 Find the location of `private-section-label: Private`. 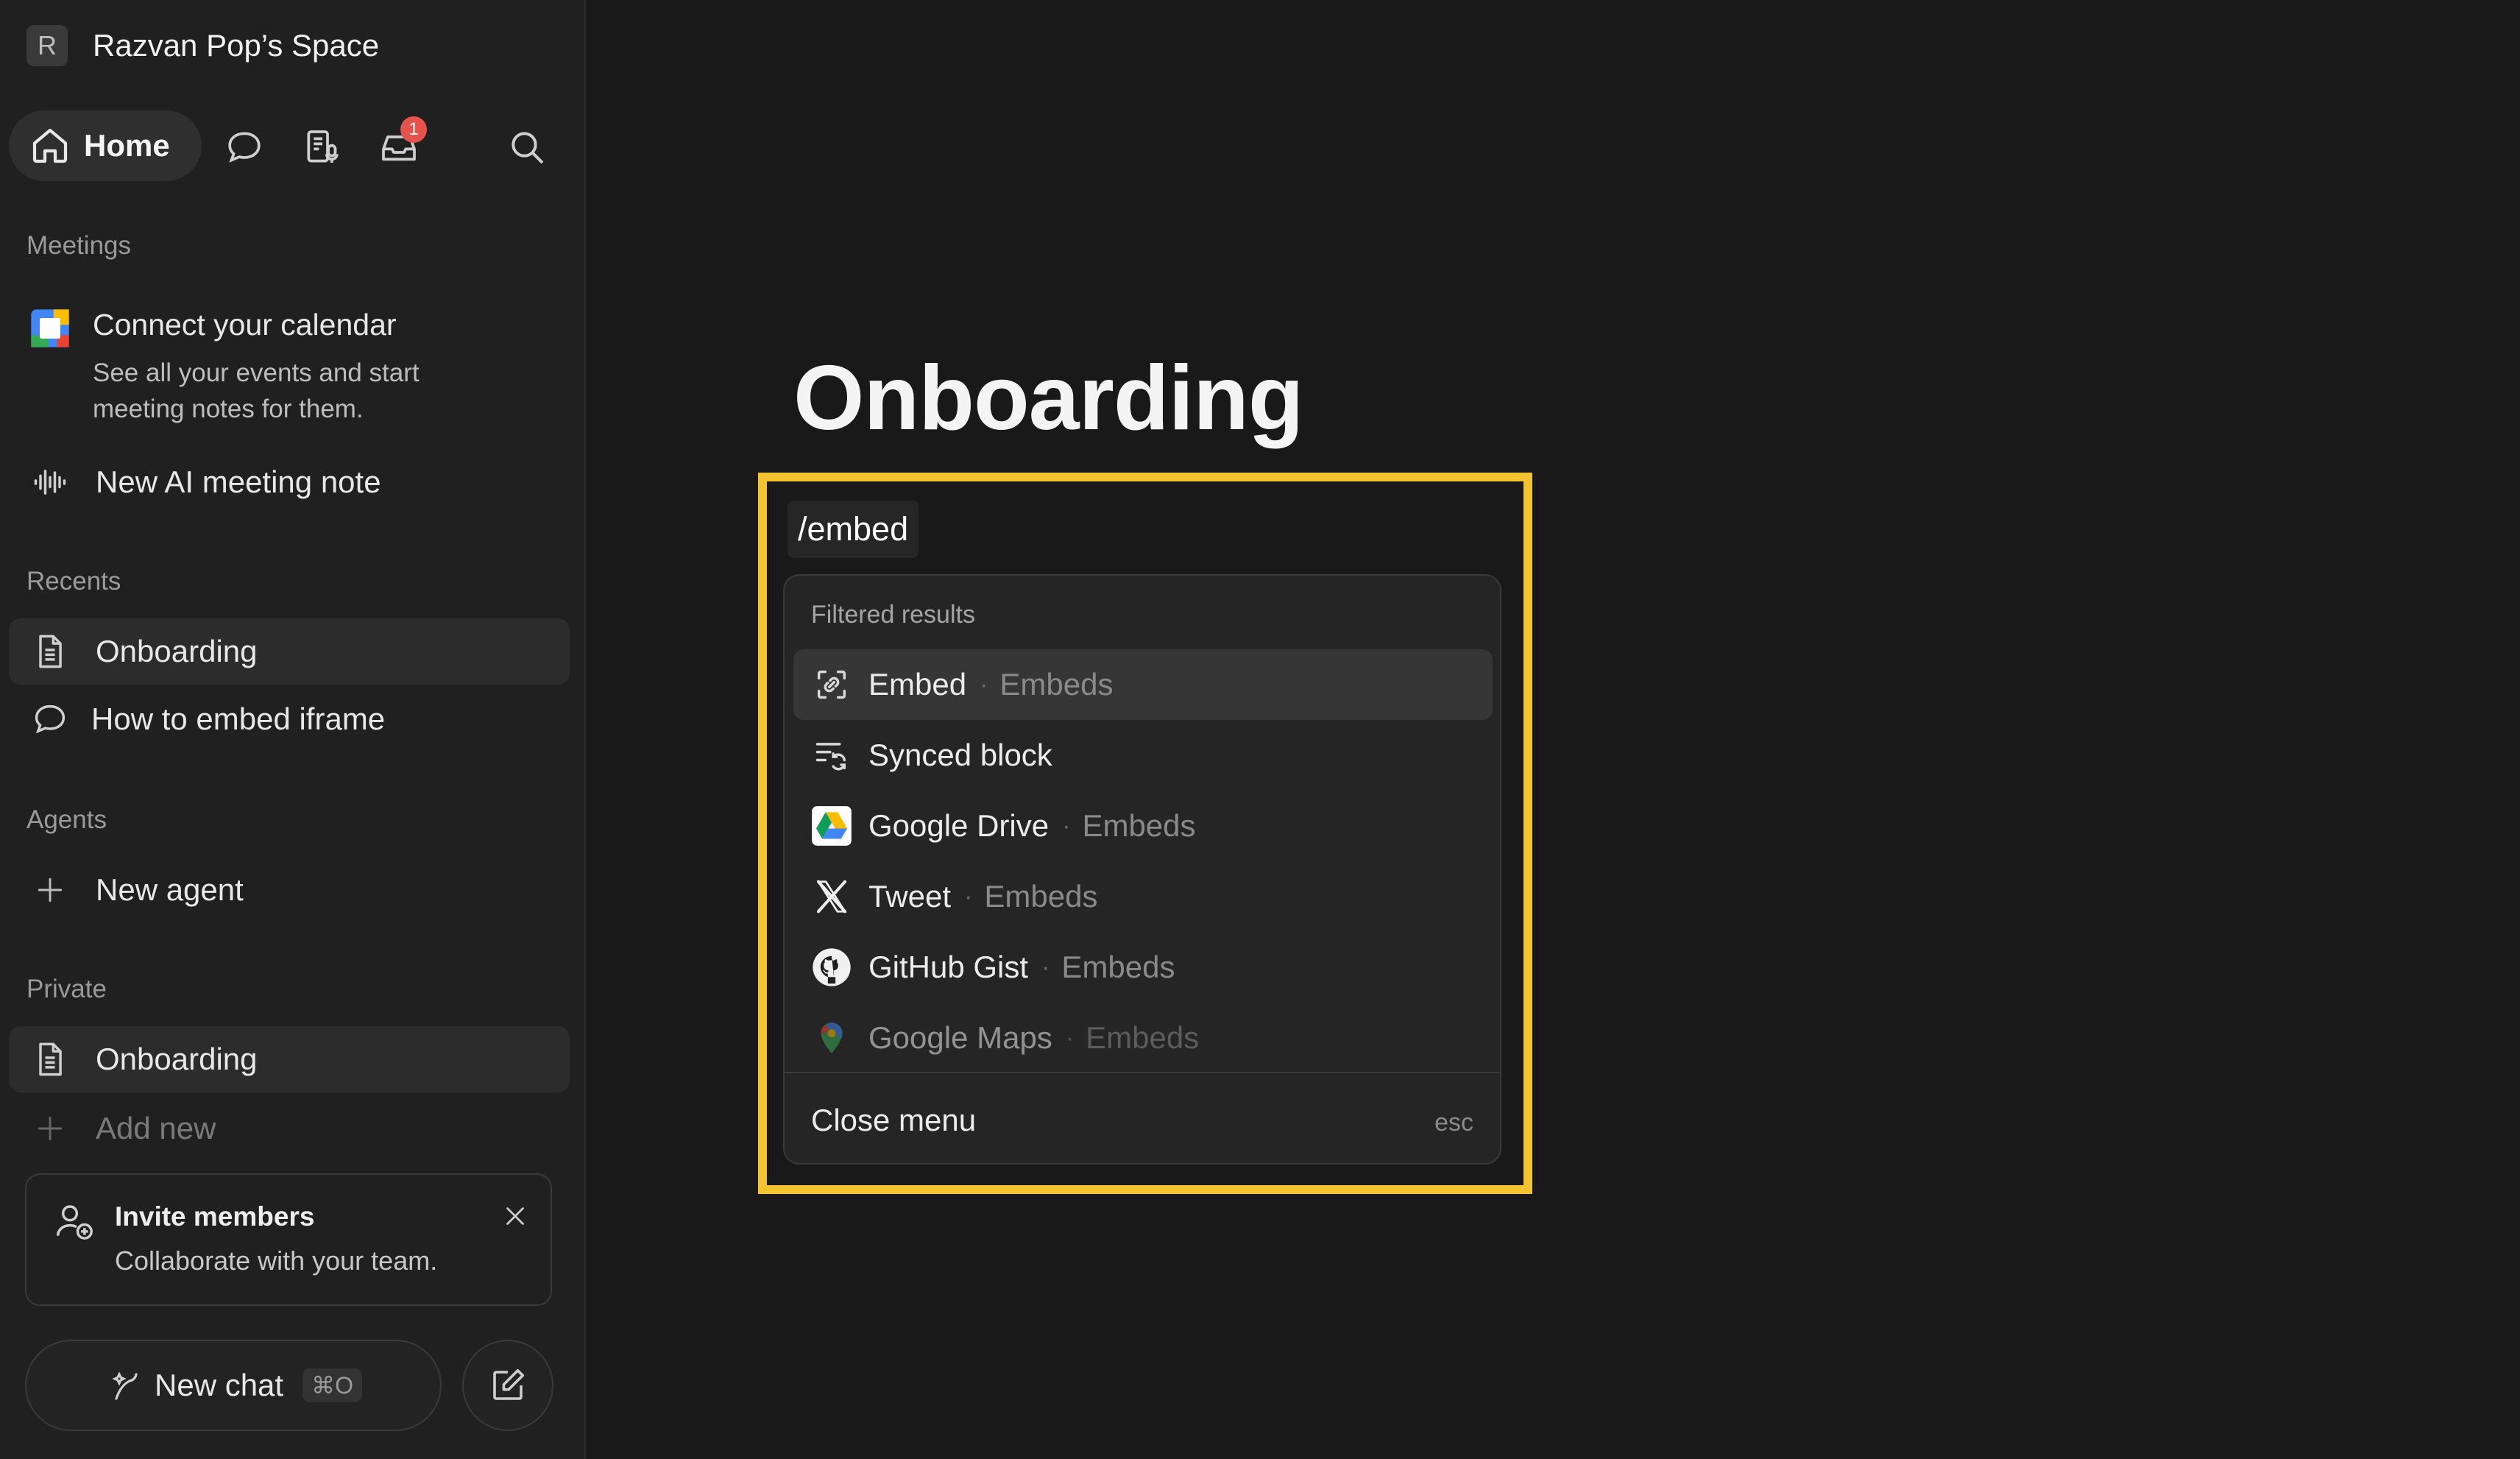

private-section-label: Private is located at coordinates (66, 989).